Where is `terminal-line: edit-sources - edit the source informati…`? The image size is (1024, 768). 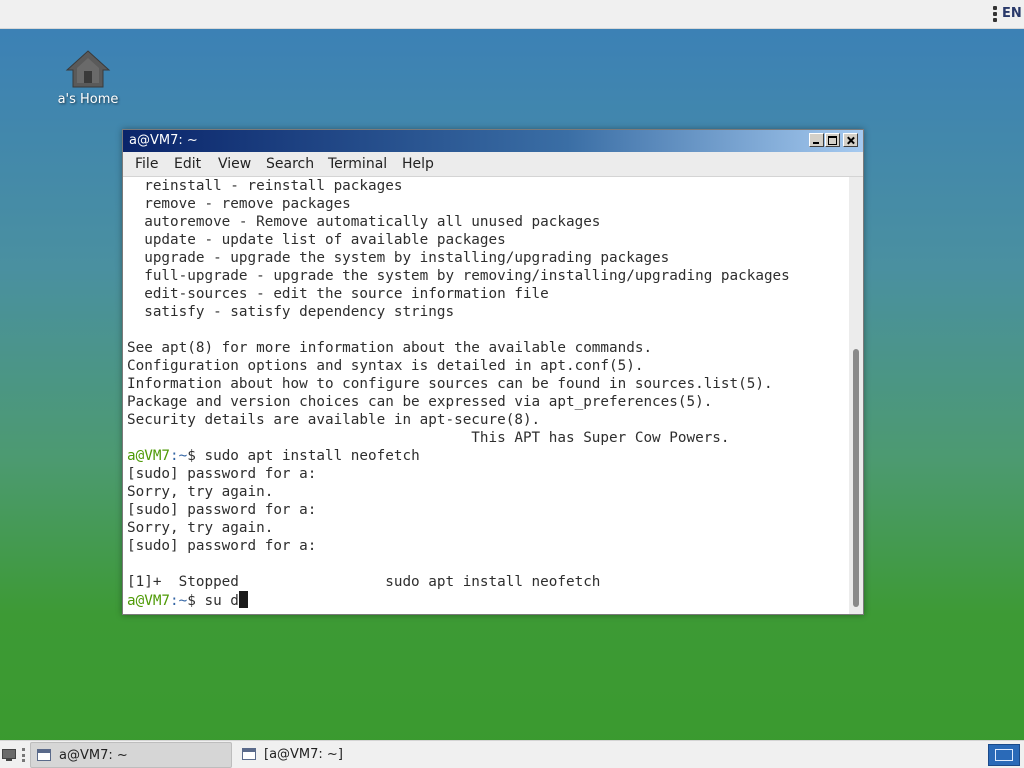
terminal-line: edit-sources - edit the source informati… is located at coordinates (338, 294).